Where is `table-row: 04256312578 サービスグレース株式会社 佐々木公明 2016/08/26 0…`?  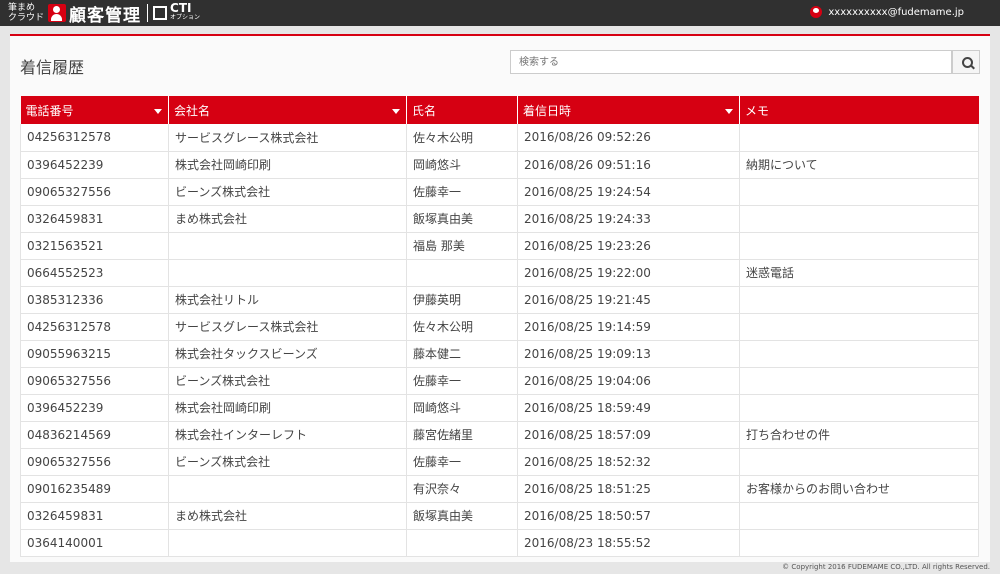
table-row: 04256312578 サービスグレース株式会社 佐々木公明 2016/08/26 0… is located at coordinates (499, 138).